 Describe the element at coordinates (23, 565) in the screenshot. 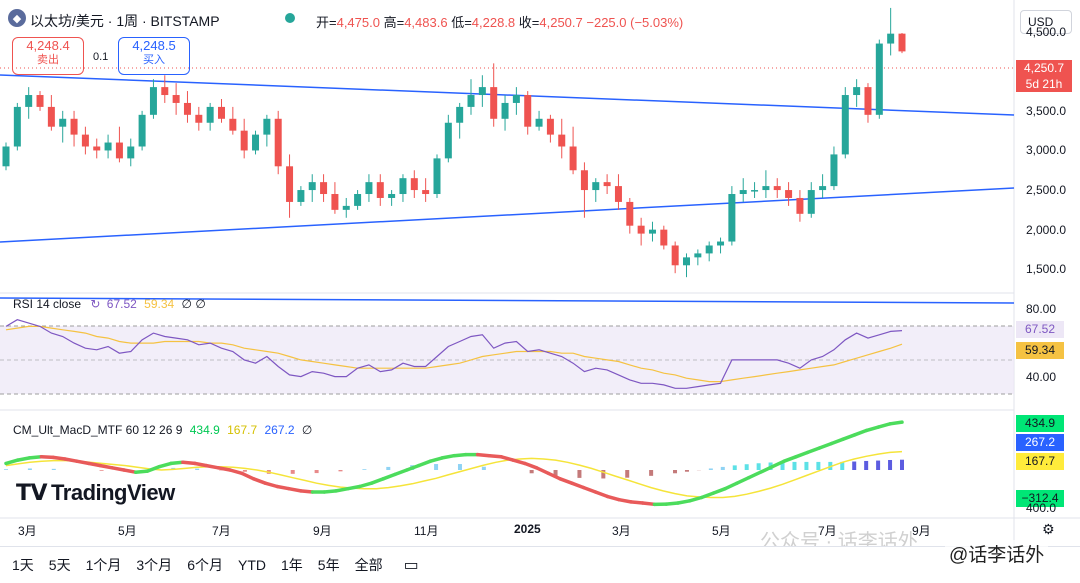

I see `tf-1d: 1天` at that location.